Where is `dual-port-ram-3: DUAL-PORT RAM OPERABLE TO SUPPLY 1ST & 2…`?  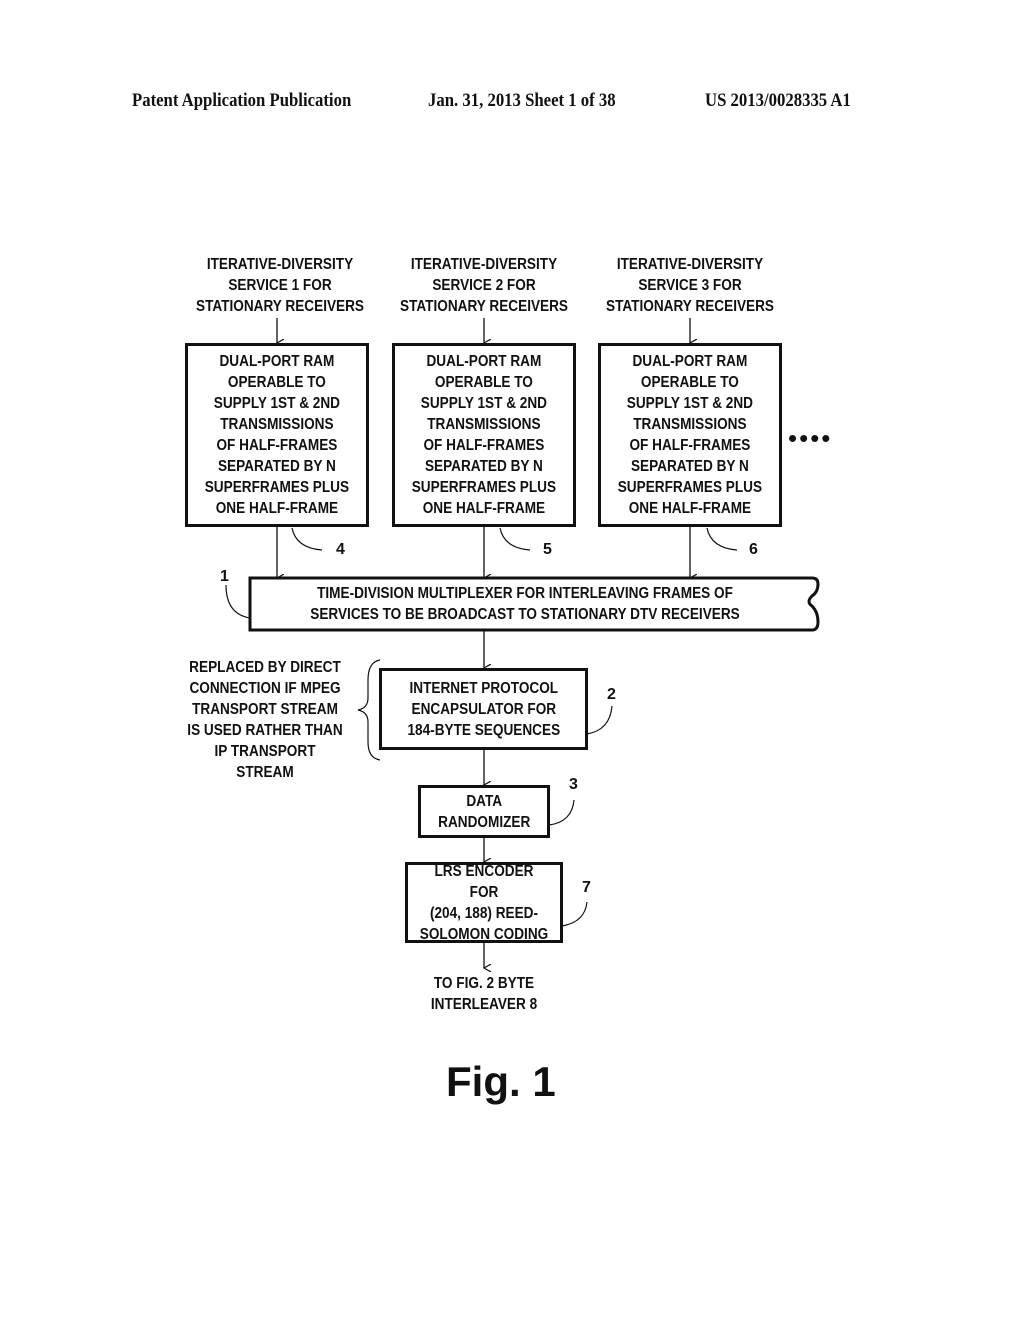
dual-port-ram-3: DUAL-PORT RAM OPERABLE TO SUPPLY 1ST & 2… is located at coordinates (690, 435).